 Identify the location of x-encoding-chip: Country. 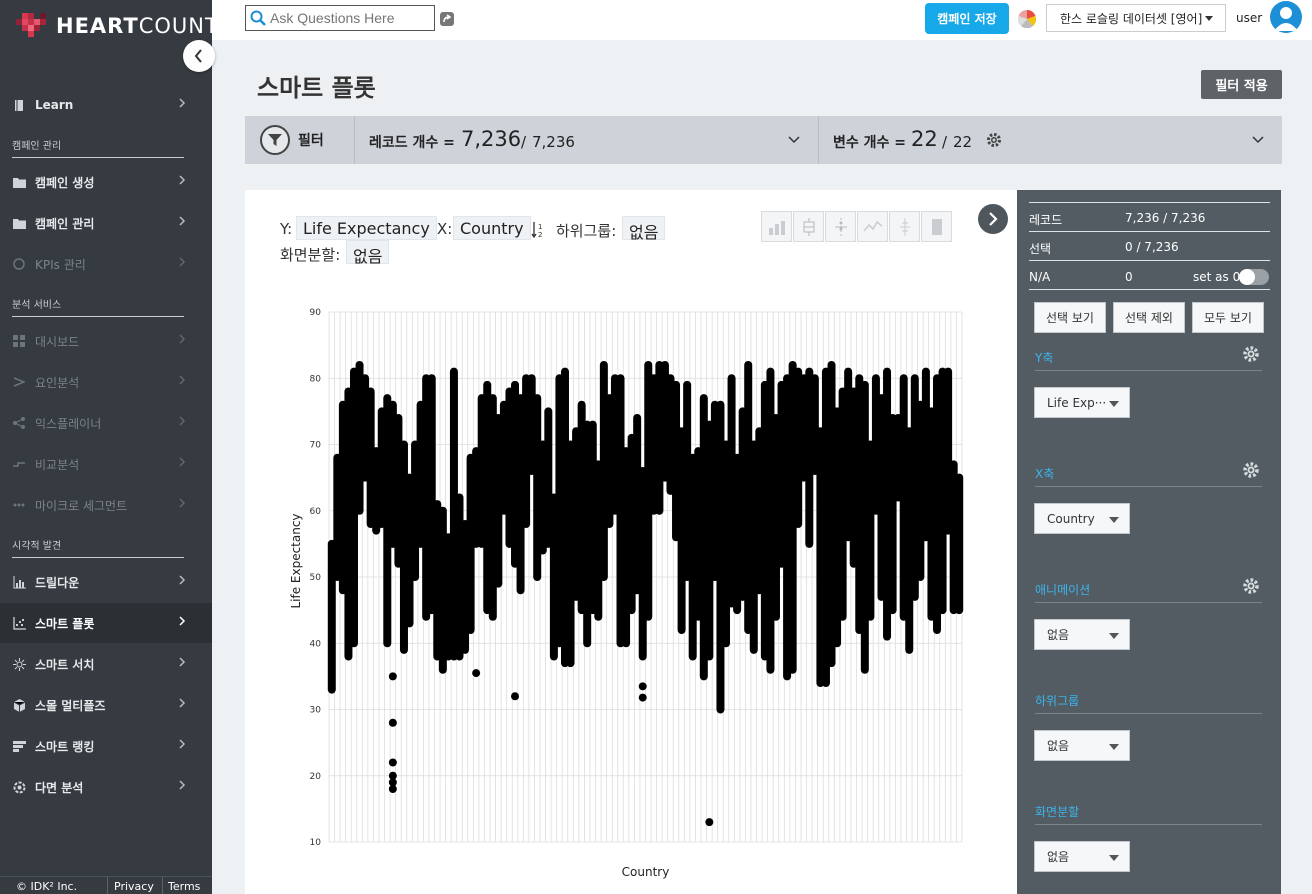
(492, 228).